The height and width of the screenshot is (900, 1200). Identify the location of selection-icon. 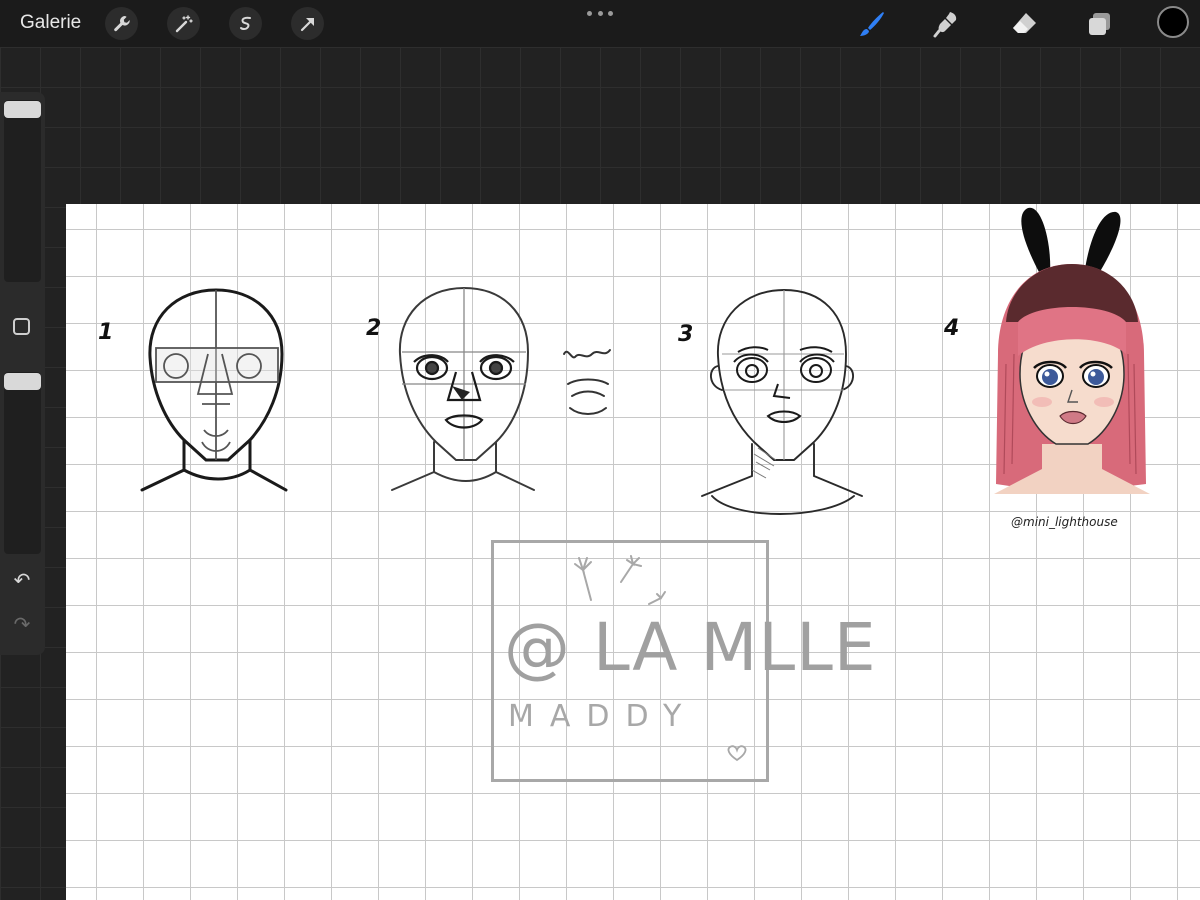
(245, 23).